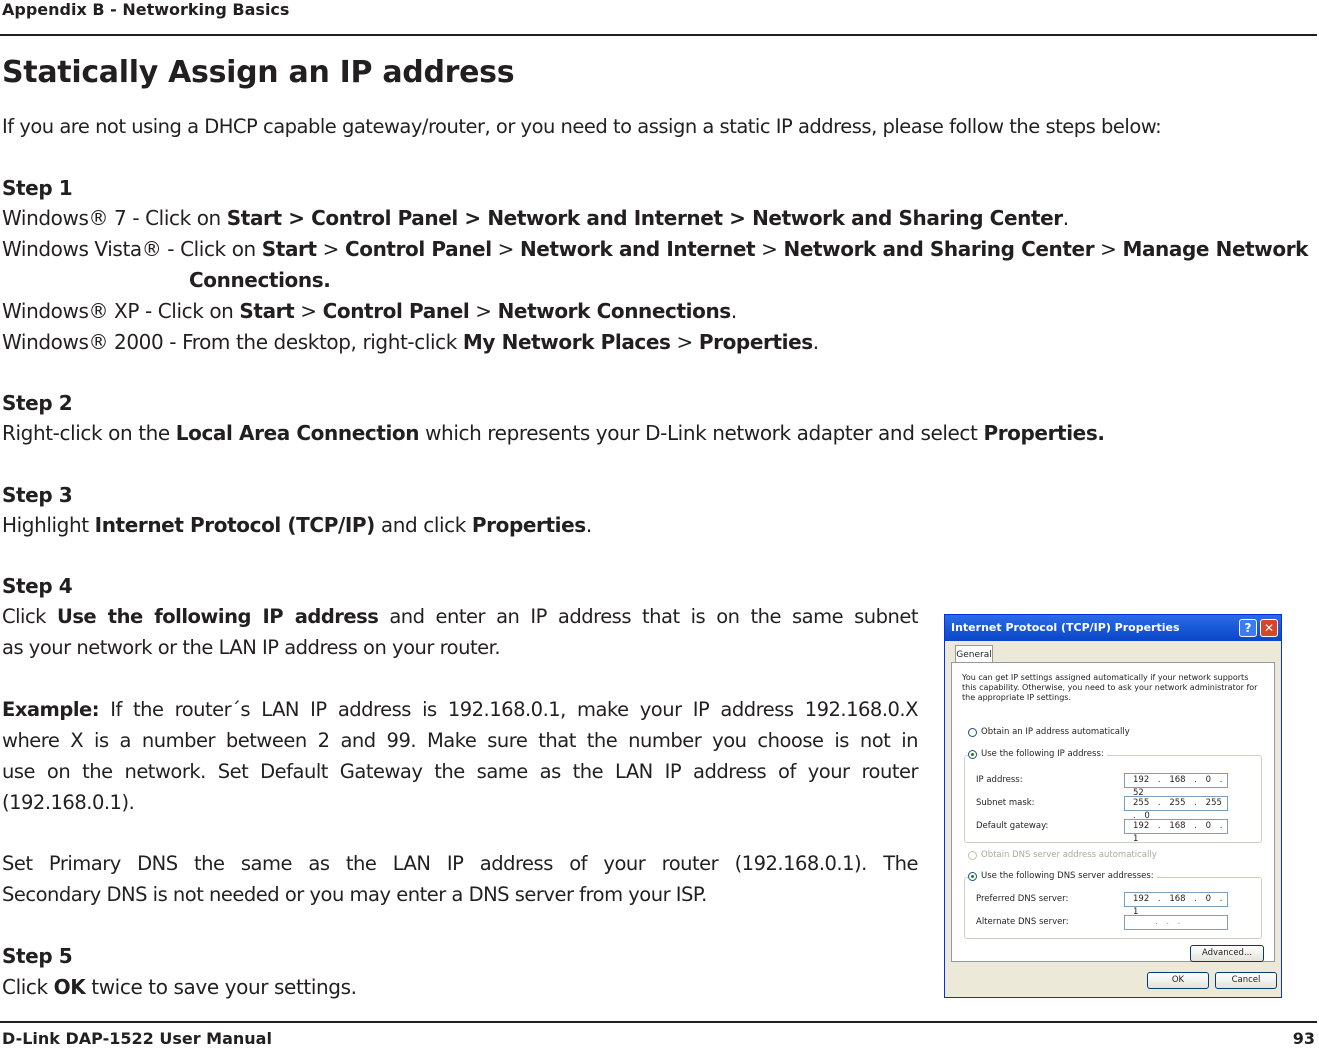  What do you see at coordinates (939, 249) in the screenshot?
I see `vista-sharing: Network and Sharing Center` at bounding box center [939, 249].